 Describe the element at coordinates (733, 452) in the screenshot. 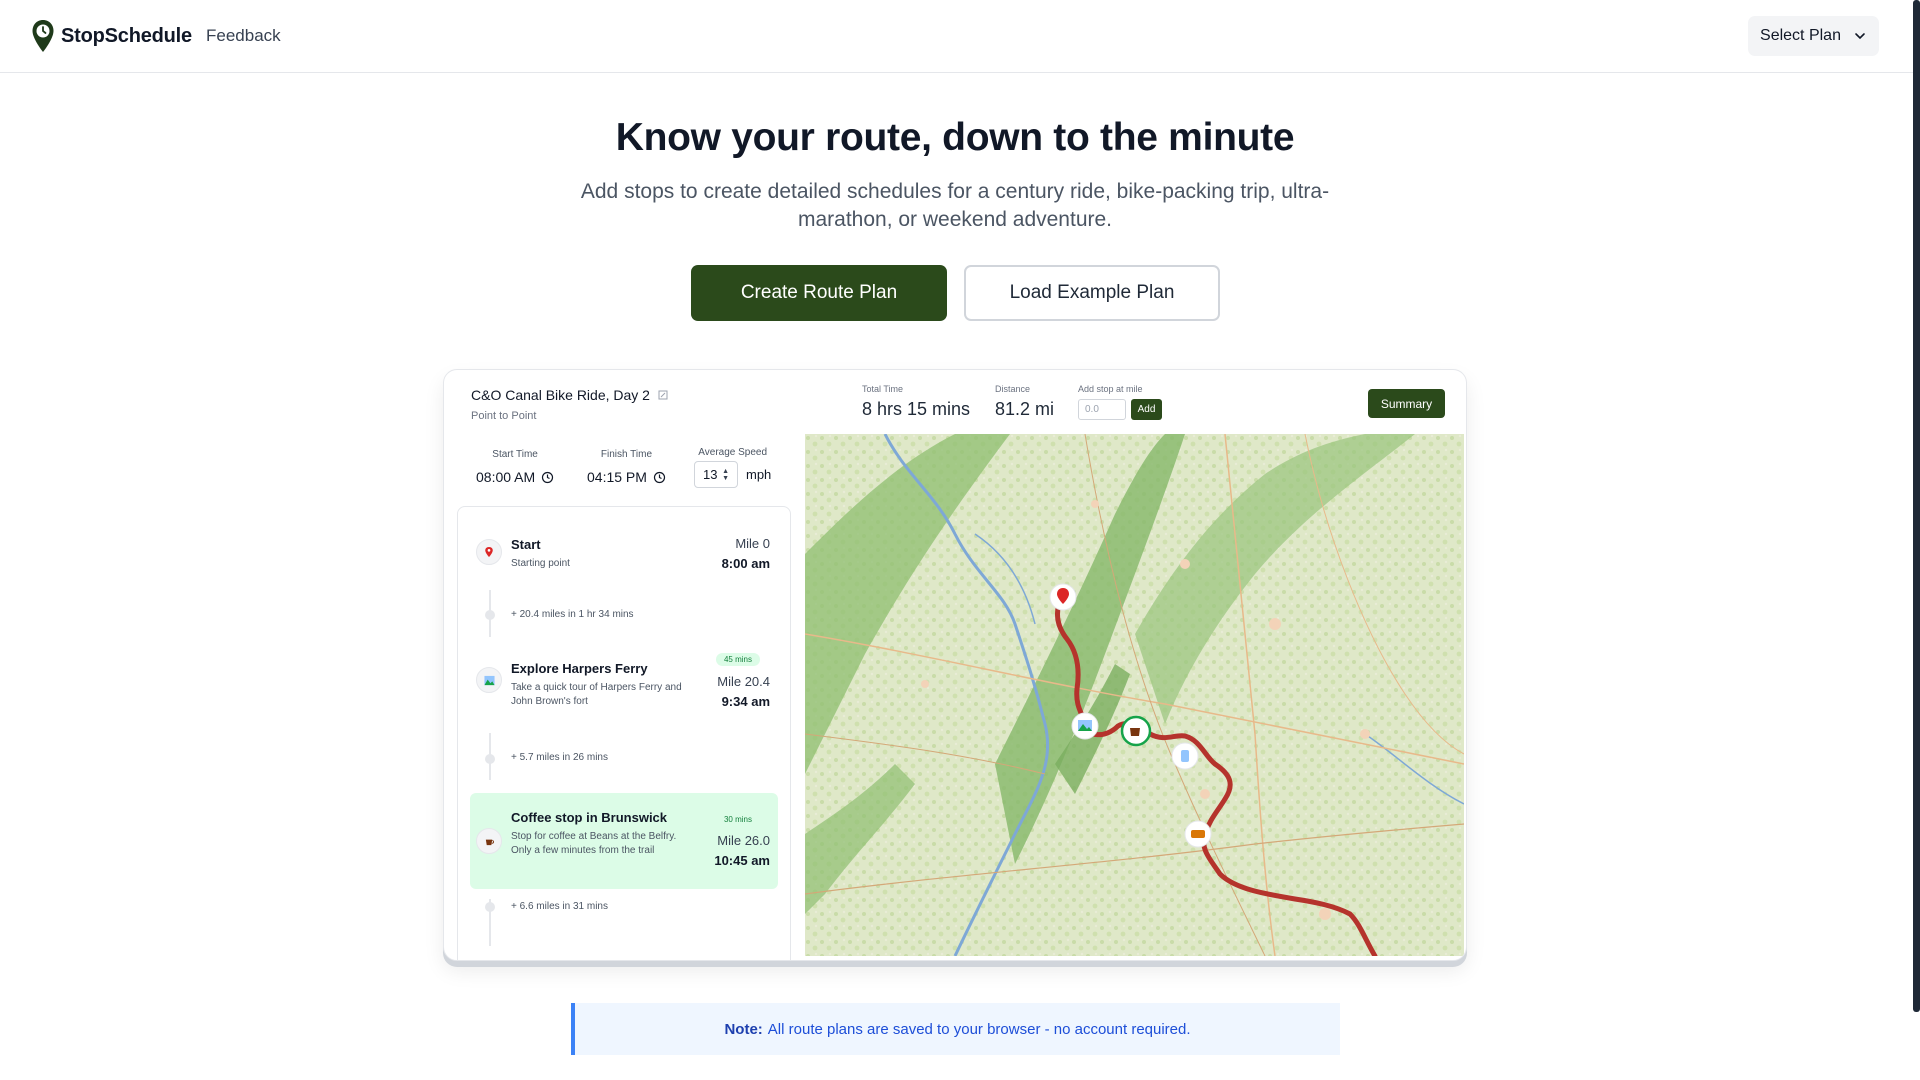

I see `average-speed-label: Average Speed` at that location.